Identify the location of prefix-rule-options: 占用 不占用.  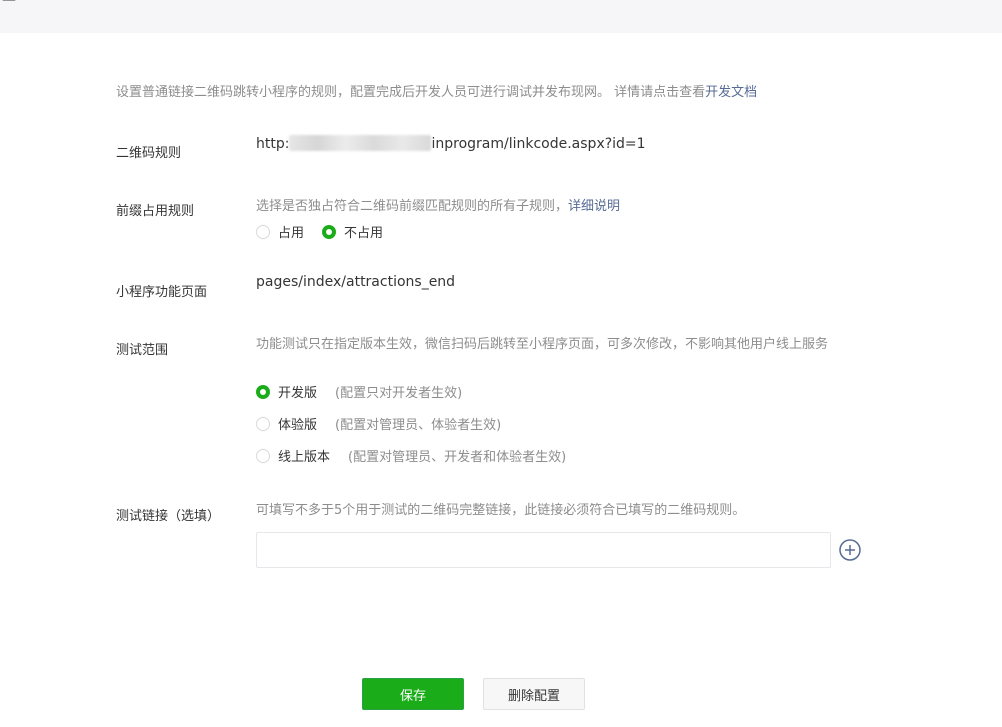
(328, 231).